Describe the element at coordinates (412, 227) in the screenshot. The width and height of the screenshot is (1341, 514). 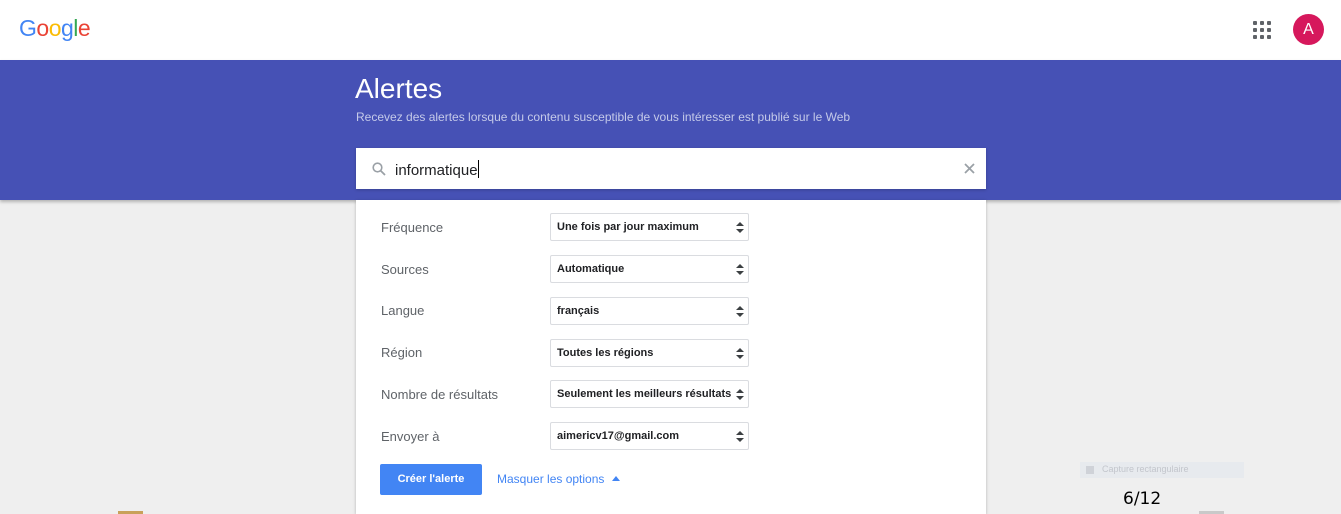
I see `frequency-label: Fréquence` at that location.